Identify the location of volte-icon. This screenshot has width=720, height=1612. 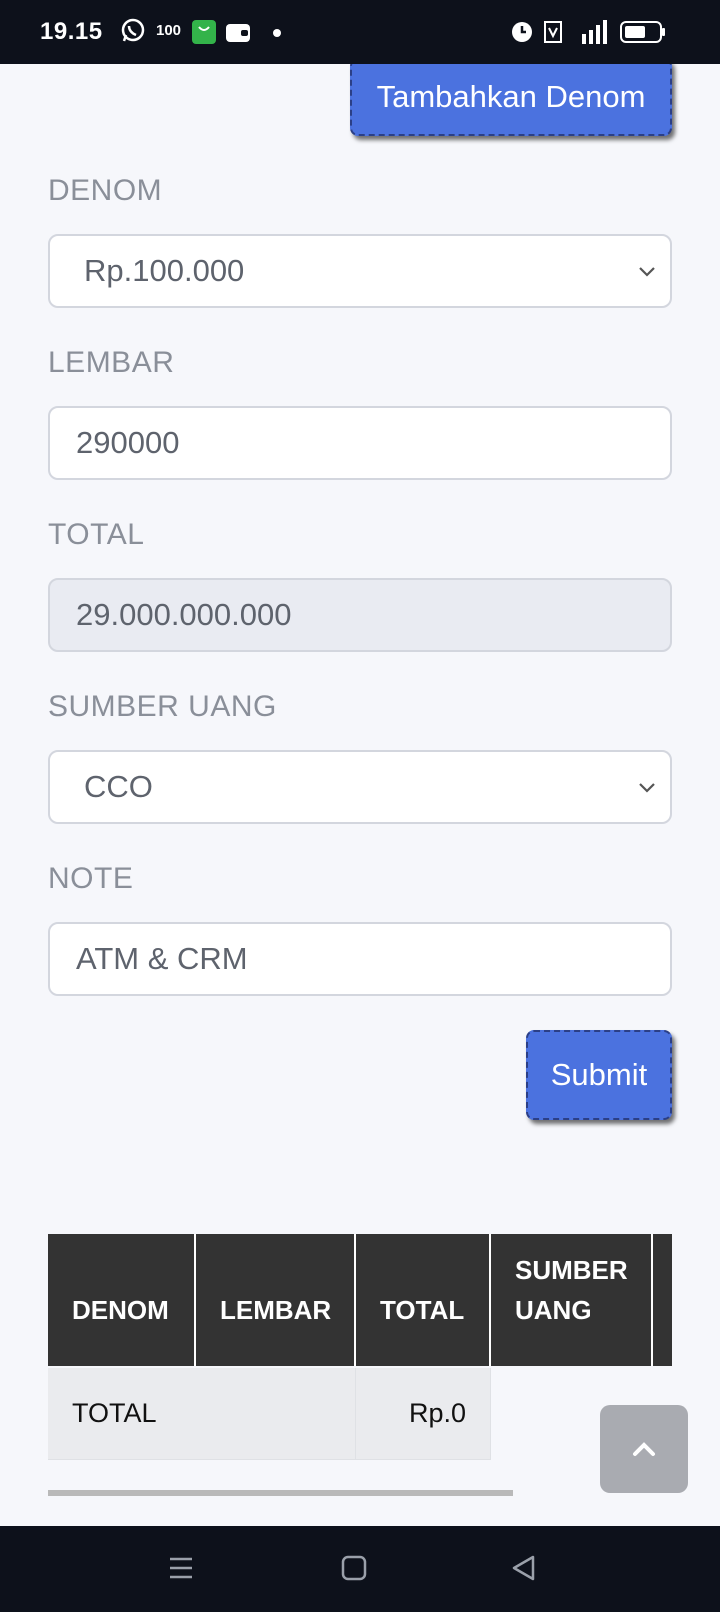
(553, 32).